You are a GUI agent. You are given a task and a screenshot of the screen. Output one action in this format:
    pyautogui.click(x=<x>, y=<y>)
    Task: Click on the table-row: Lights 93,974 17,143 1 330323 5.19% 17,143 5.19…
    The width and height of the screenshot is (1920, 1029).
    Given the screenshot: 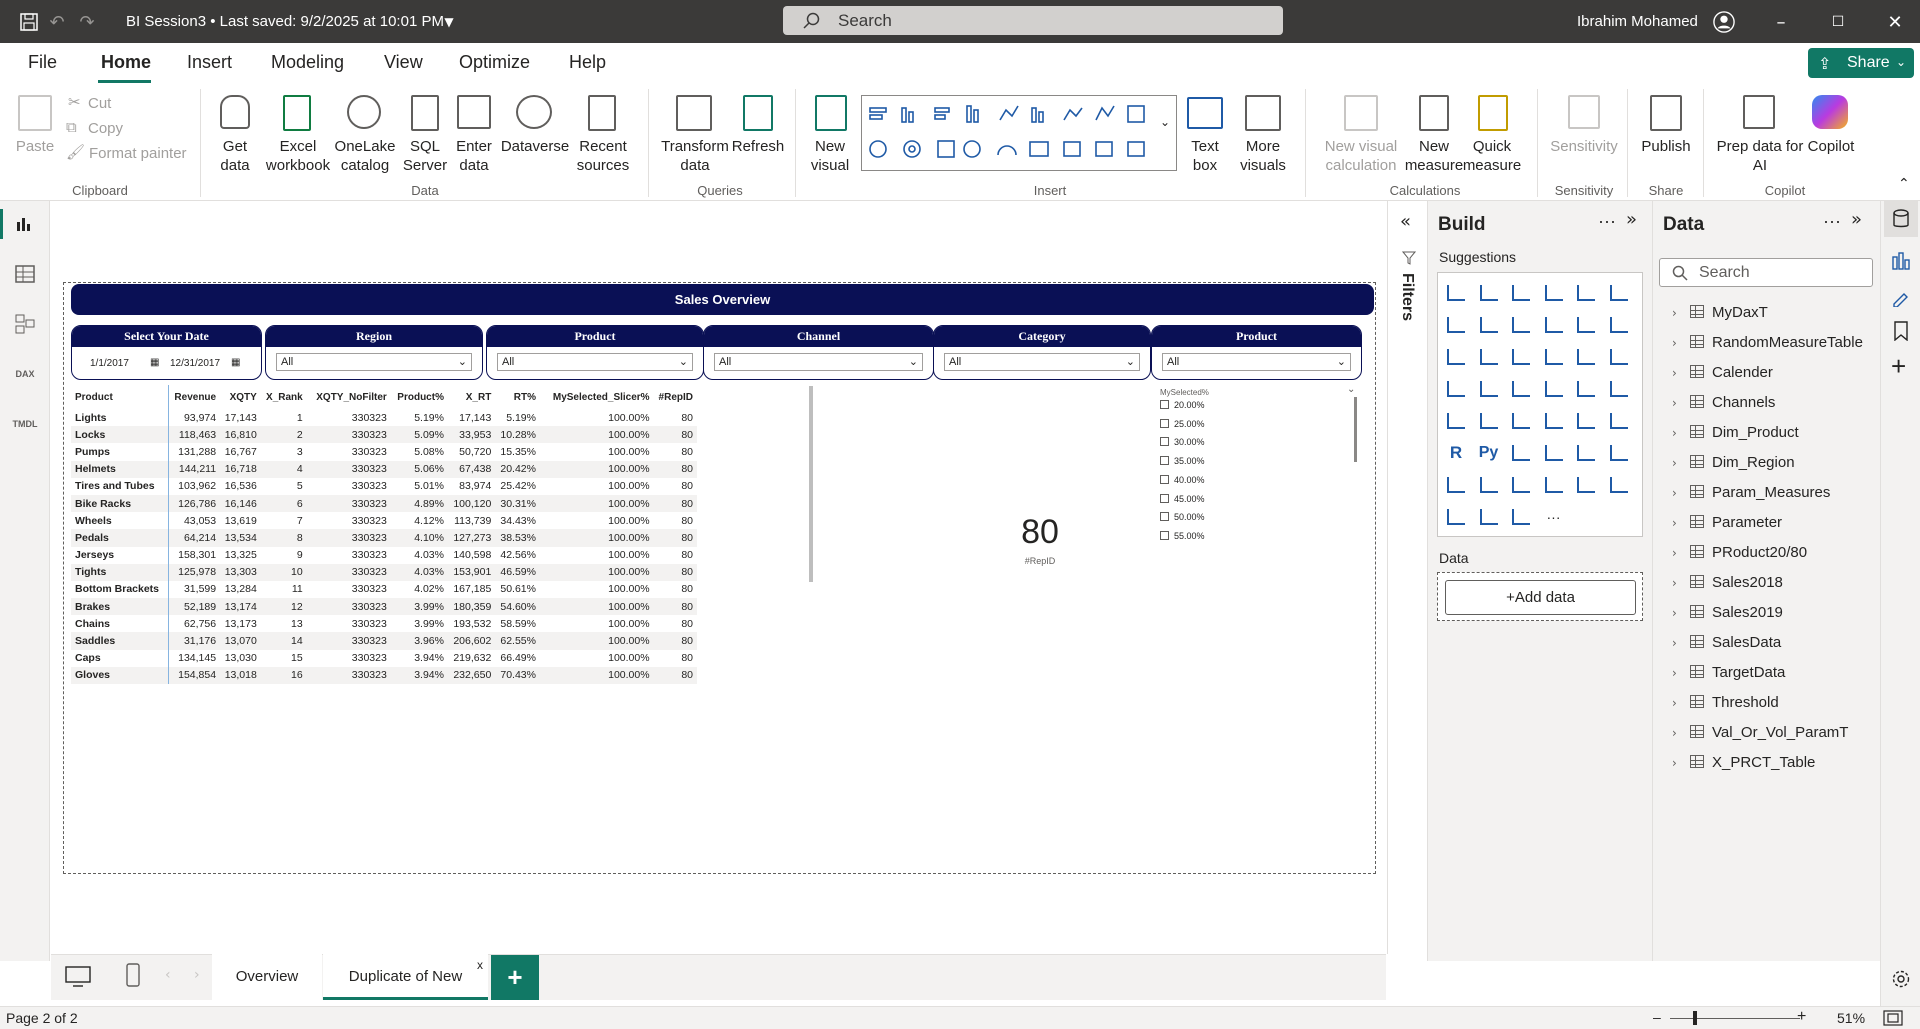 What is the action you would take?
    pyautogui.click(x=384, y=418)
    